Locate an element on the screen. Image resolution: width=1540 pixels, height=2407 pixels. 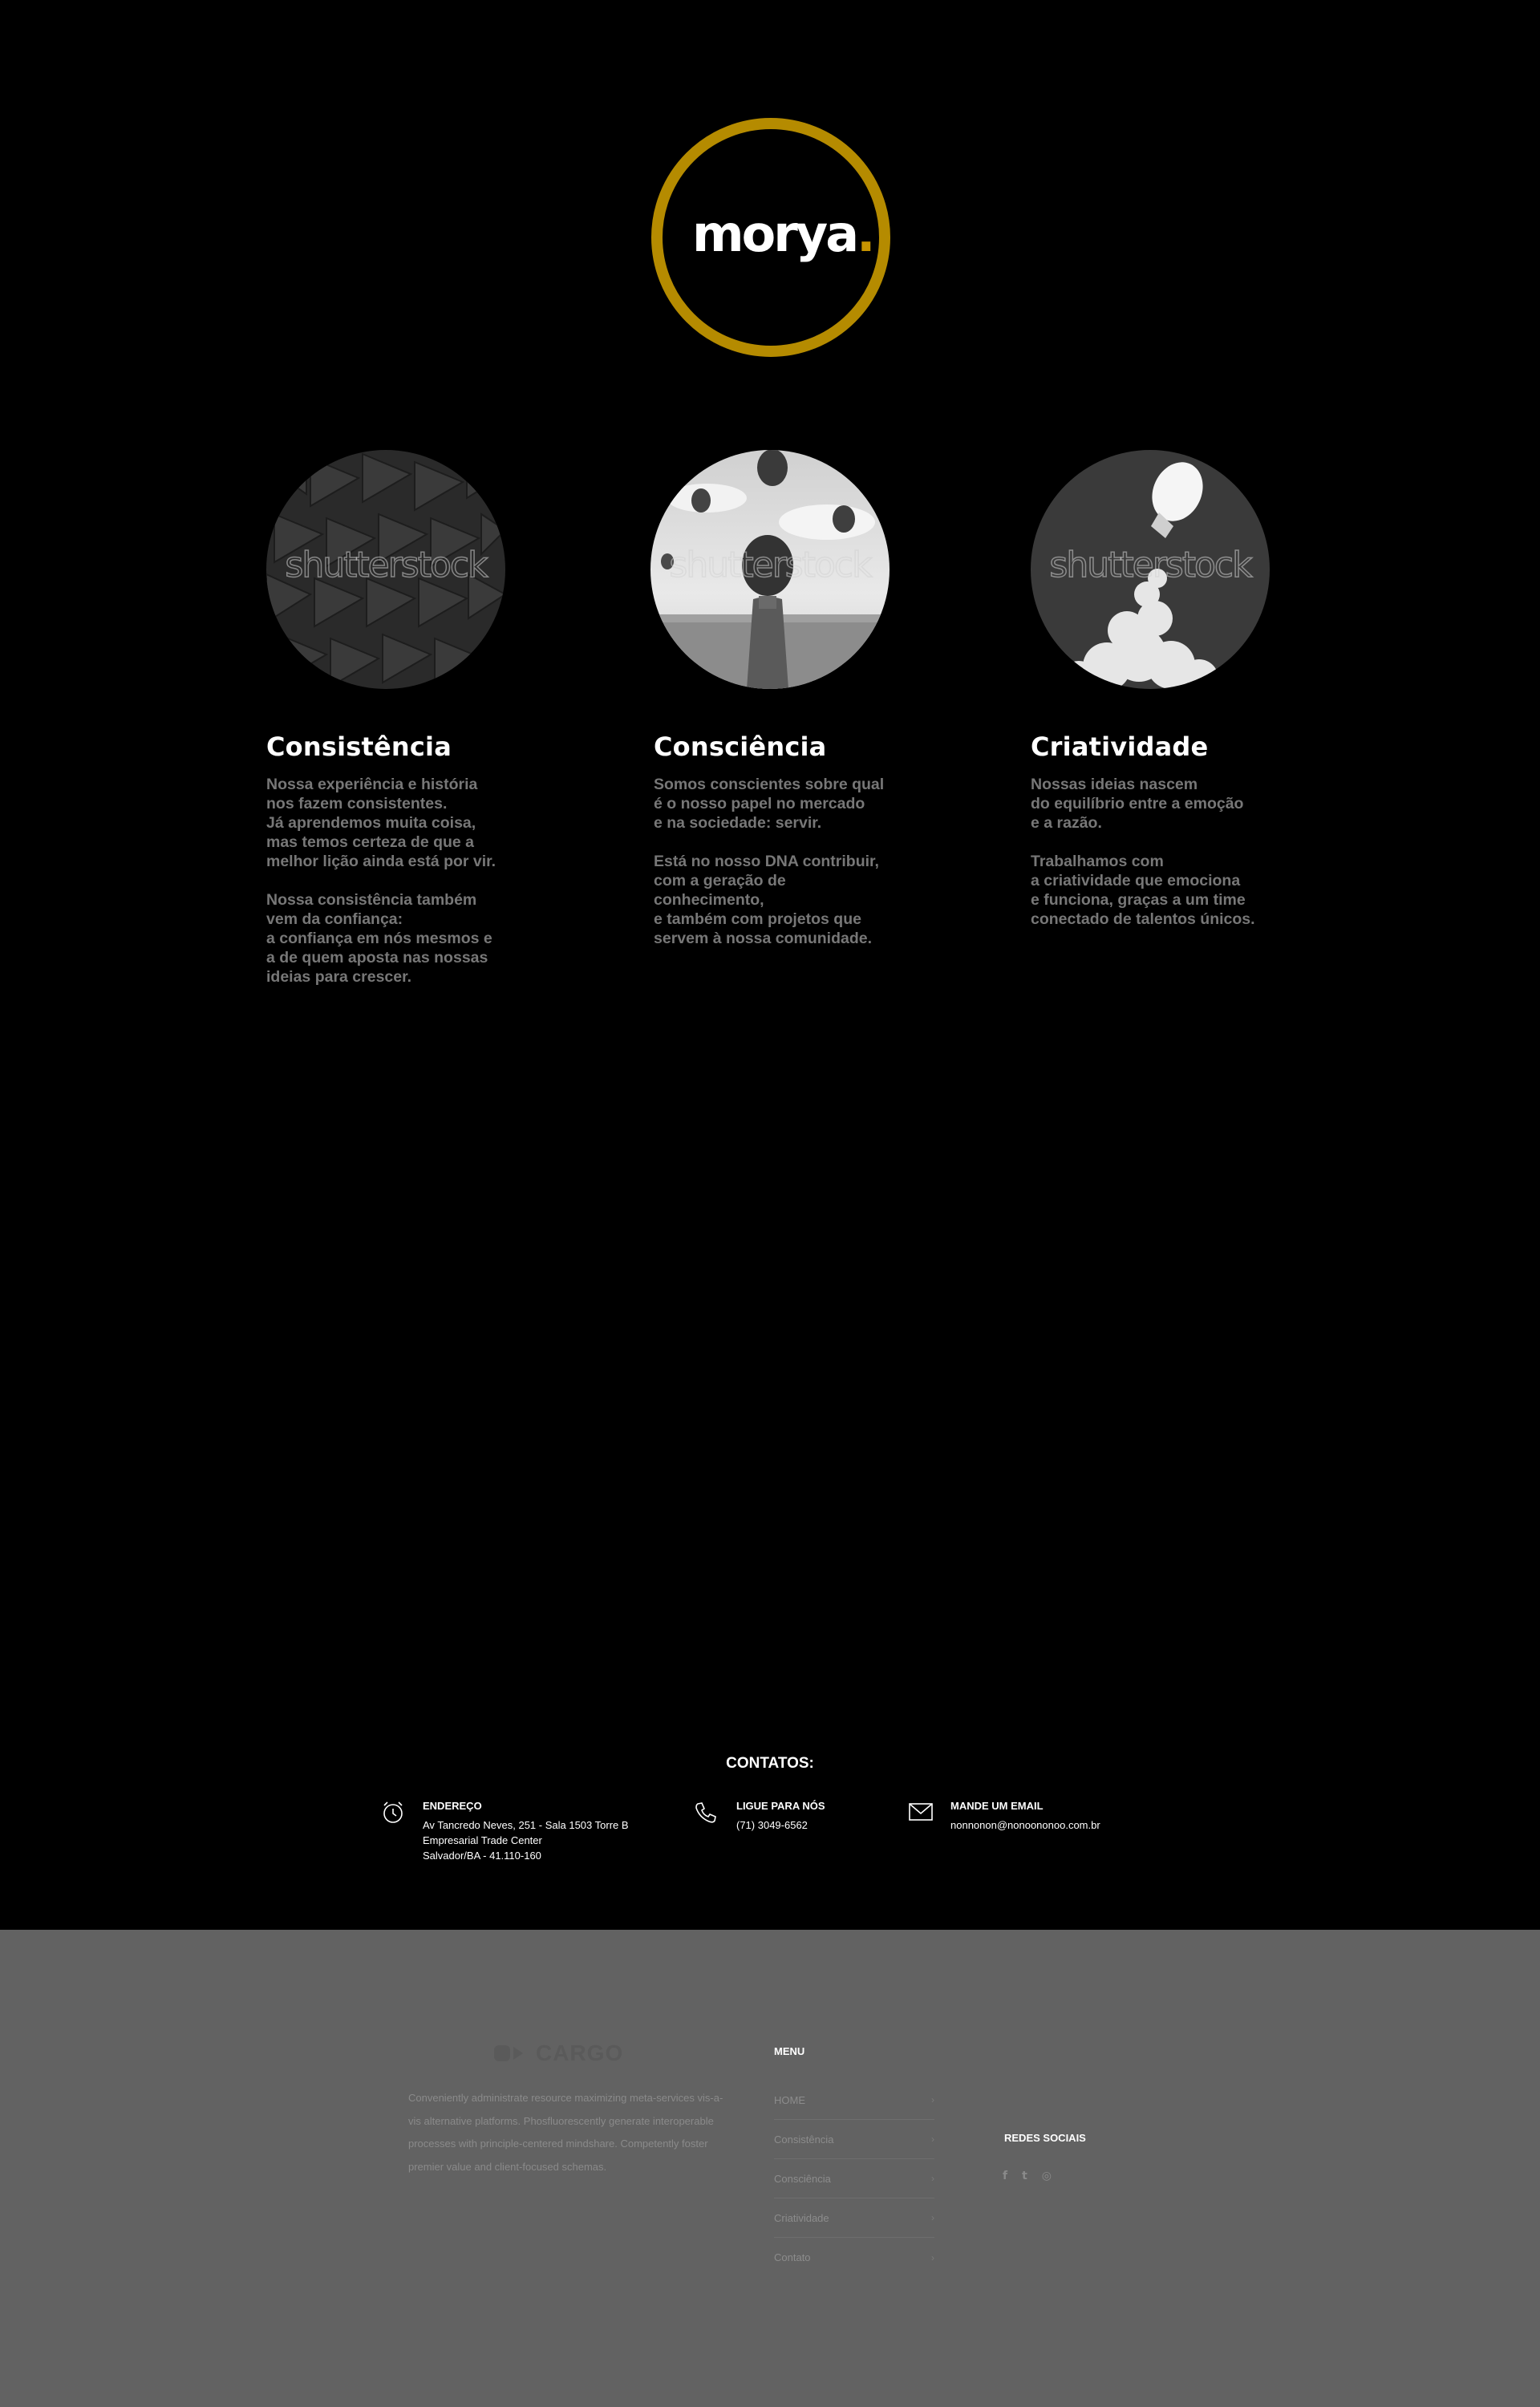
brand-logo: morya. is located at coordinates (784, 234).